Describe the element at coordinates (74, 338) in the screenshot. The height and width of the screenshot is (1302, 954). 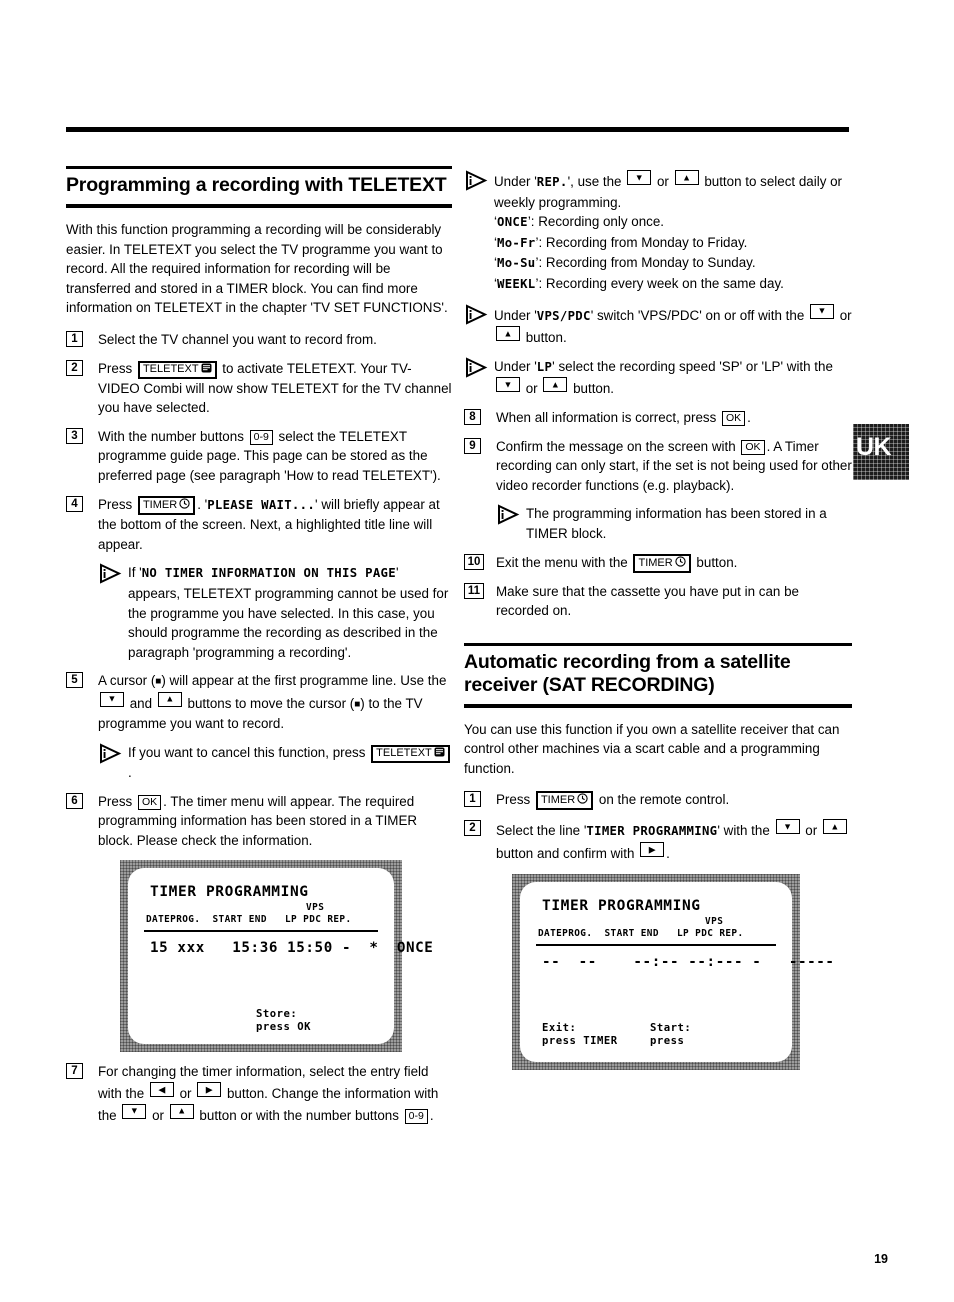
I see `step-number: 1` at that location.